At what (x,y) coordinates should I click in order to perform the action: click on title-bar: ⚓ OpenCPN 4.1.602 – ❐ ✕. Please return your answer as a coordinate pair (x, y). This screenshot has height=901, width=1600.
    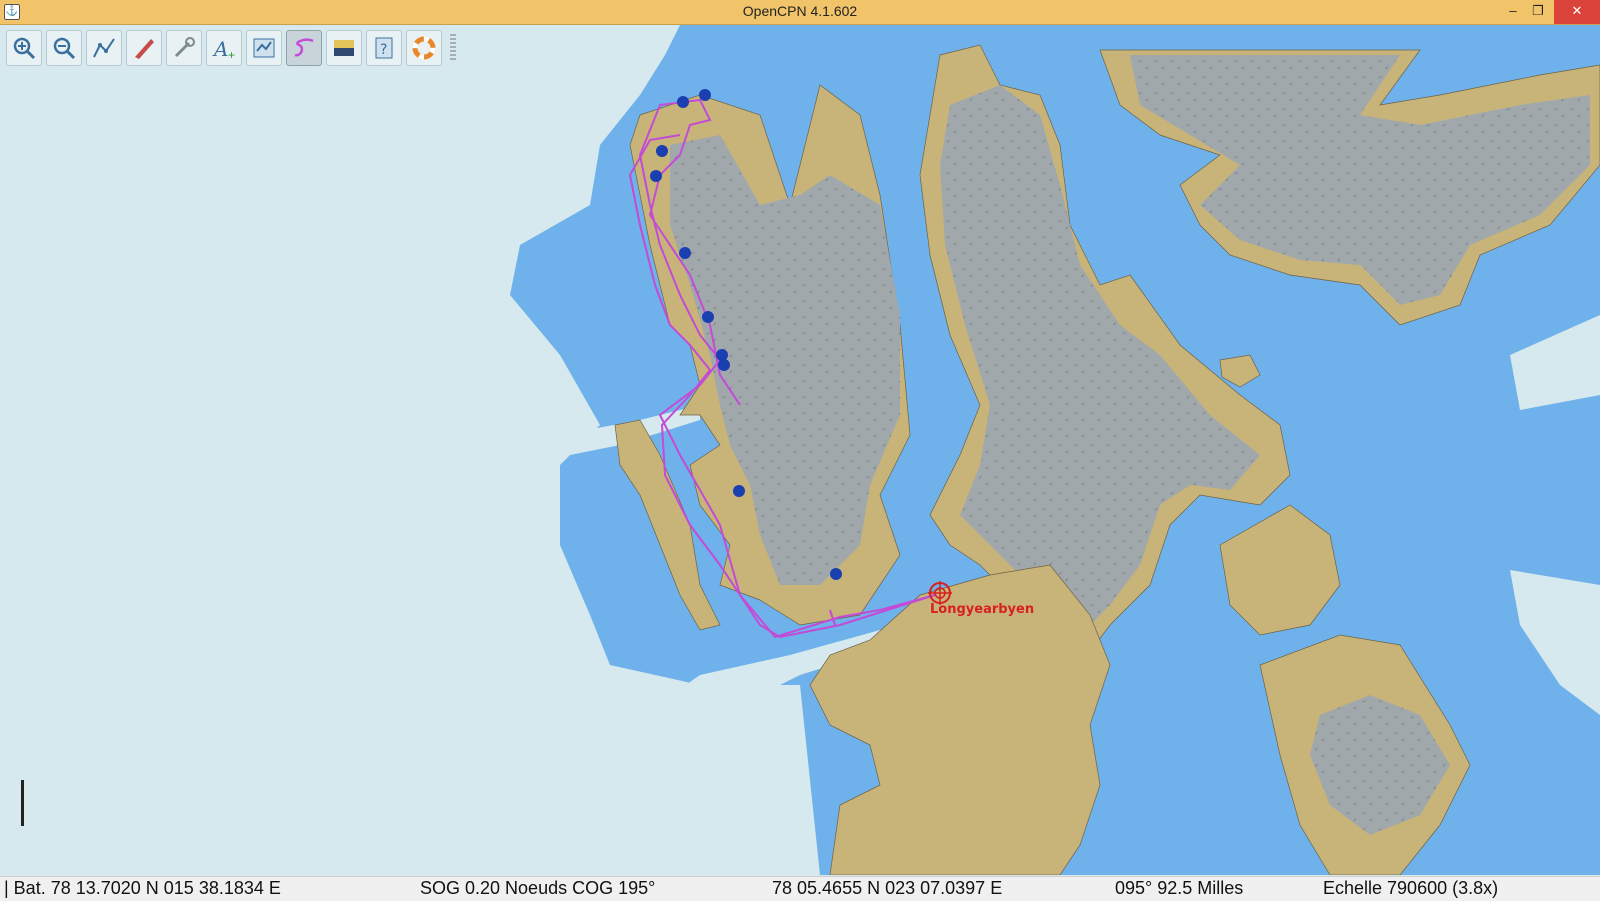
    Looking at the image, I should click on (800, 12).